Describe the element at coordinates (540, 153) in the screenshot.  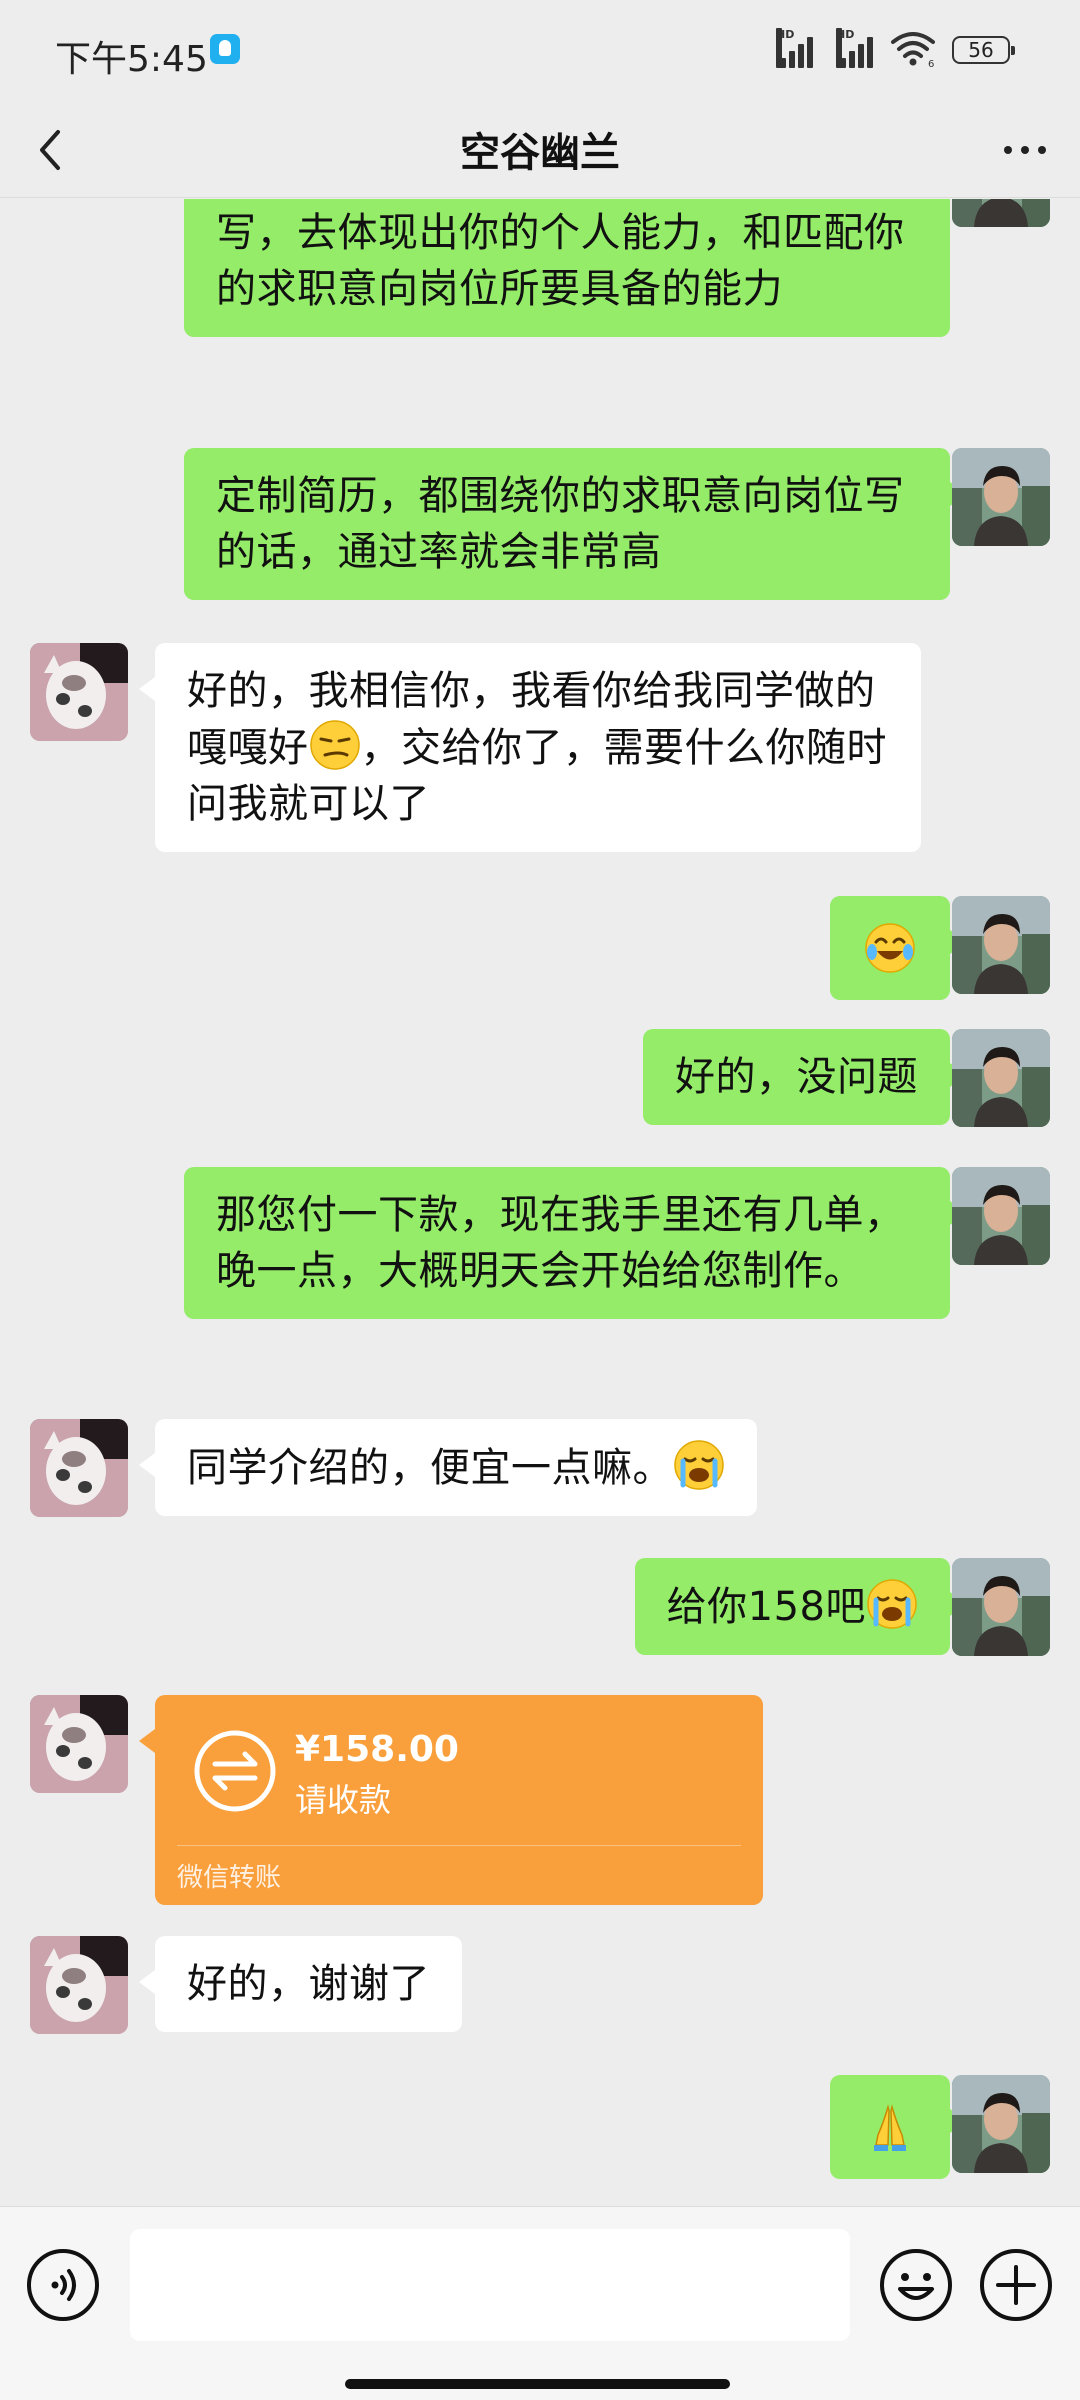
I see `contact-name: 空谷幽兰` at that location.